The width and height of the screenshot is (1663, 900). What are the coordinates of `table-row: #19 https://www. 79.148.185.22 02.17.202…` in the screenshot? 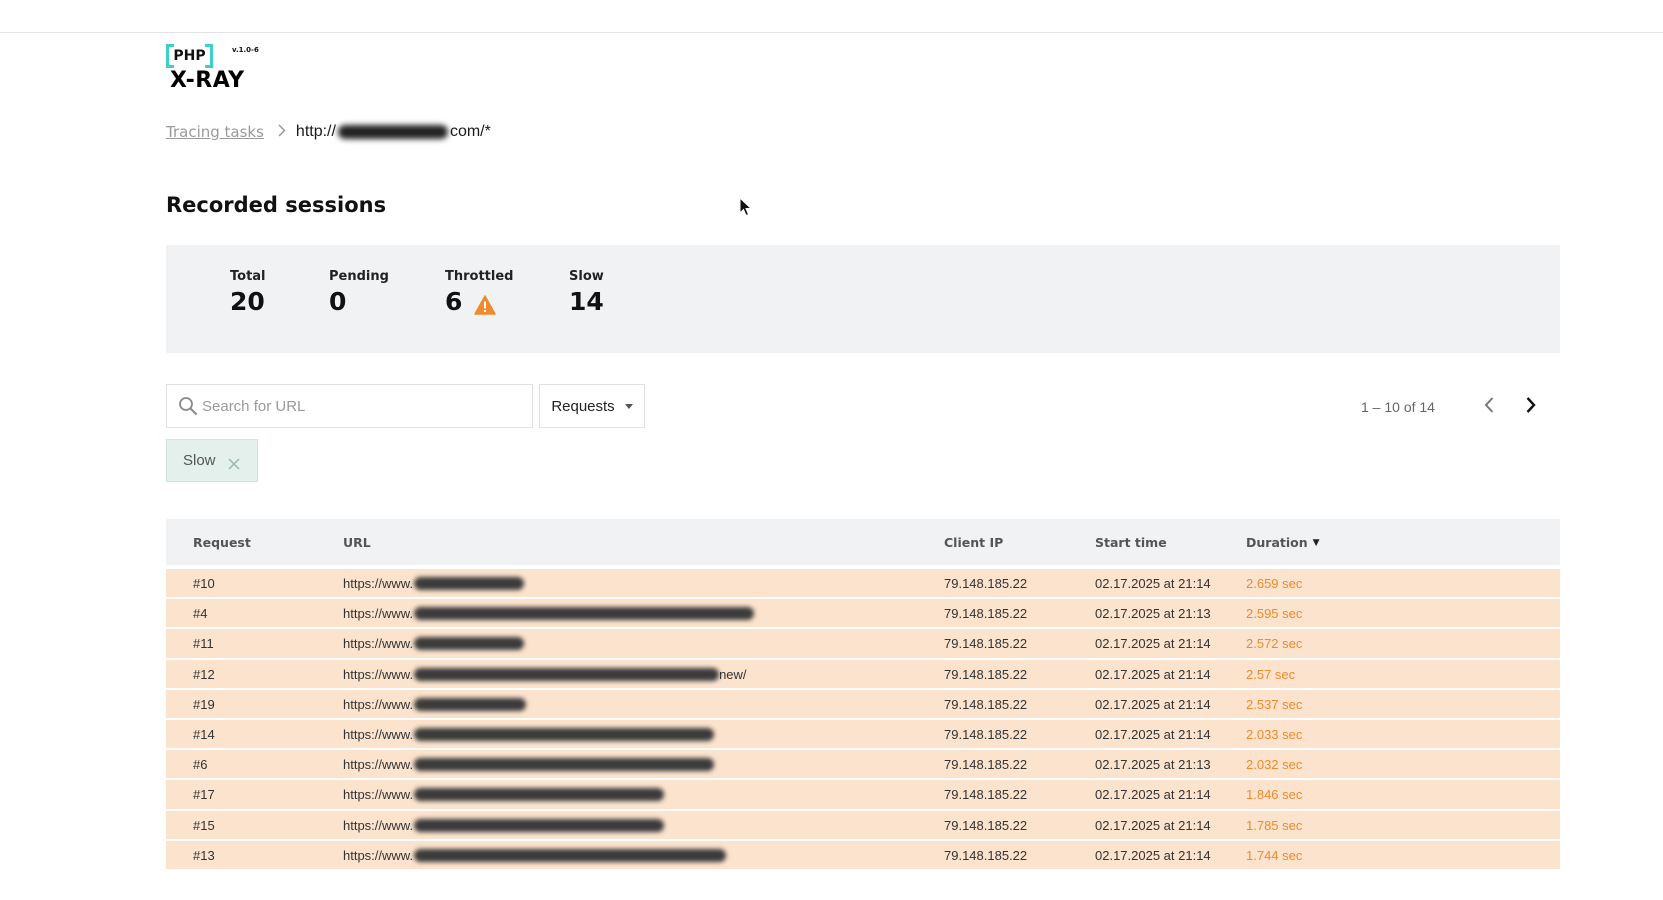 It's located at (863, 703).